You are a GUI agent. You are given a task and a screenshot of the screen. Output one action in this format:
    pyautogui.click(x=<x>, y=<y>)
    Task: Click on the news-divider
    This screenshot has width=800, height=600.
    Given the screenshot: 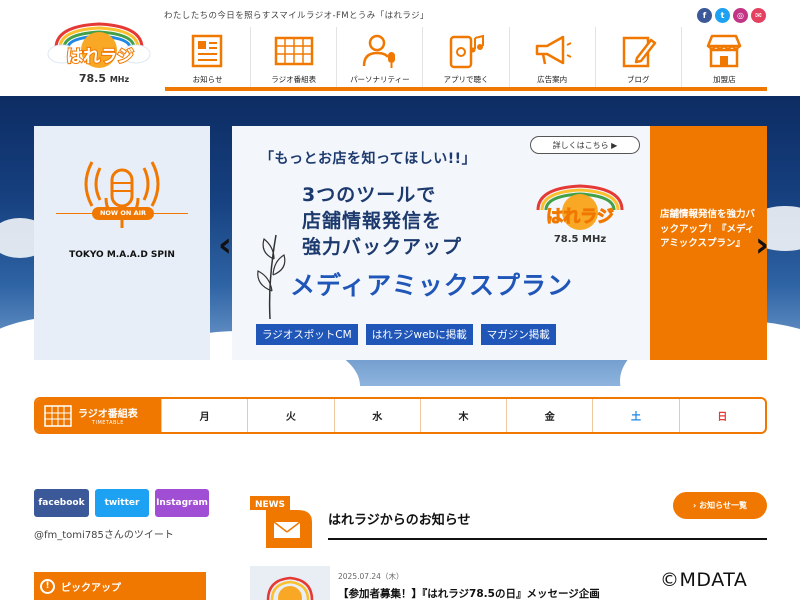 What is the action you would take?
    pyautogui.click(x=547, y=539)
    